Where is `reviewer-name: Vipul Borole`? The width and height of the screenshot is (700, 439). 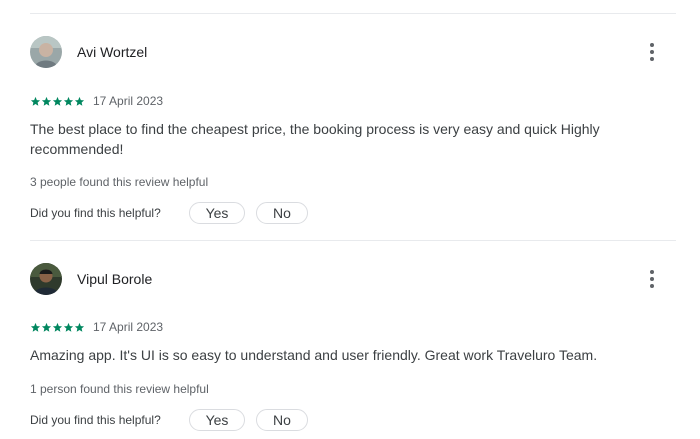 reviewer-name: Vipul Borole is located at coordinates (115, 279).